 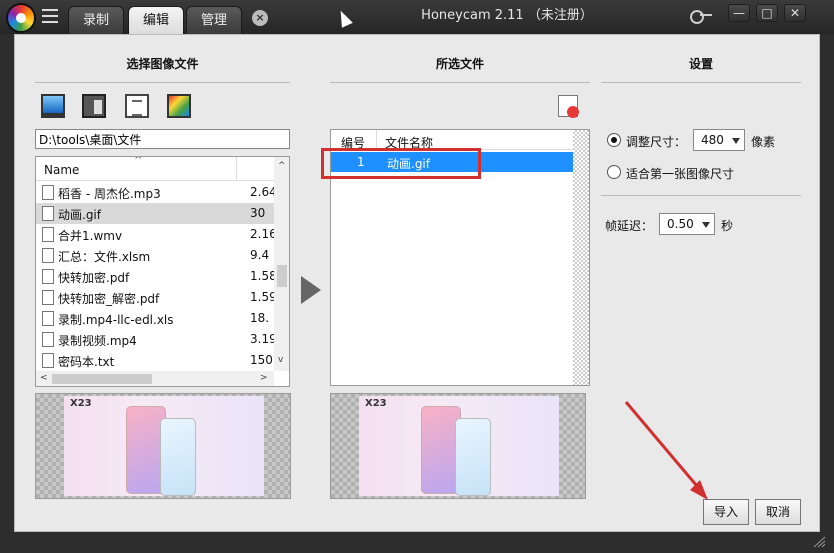 I want to click on file-name: 录制.mp4-llc-edl.xls, so click(x=116, y=320).